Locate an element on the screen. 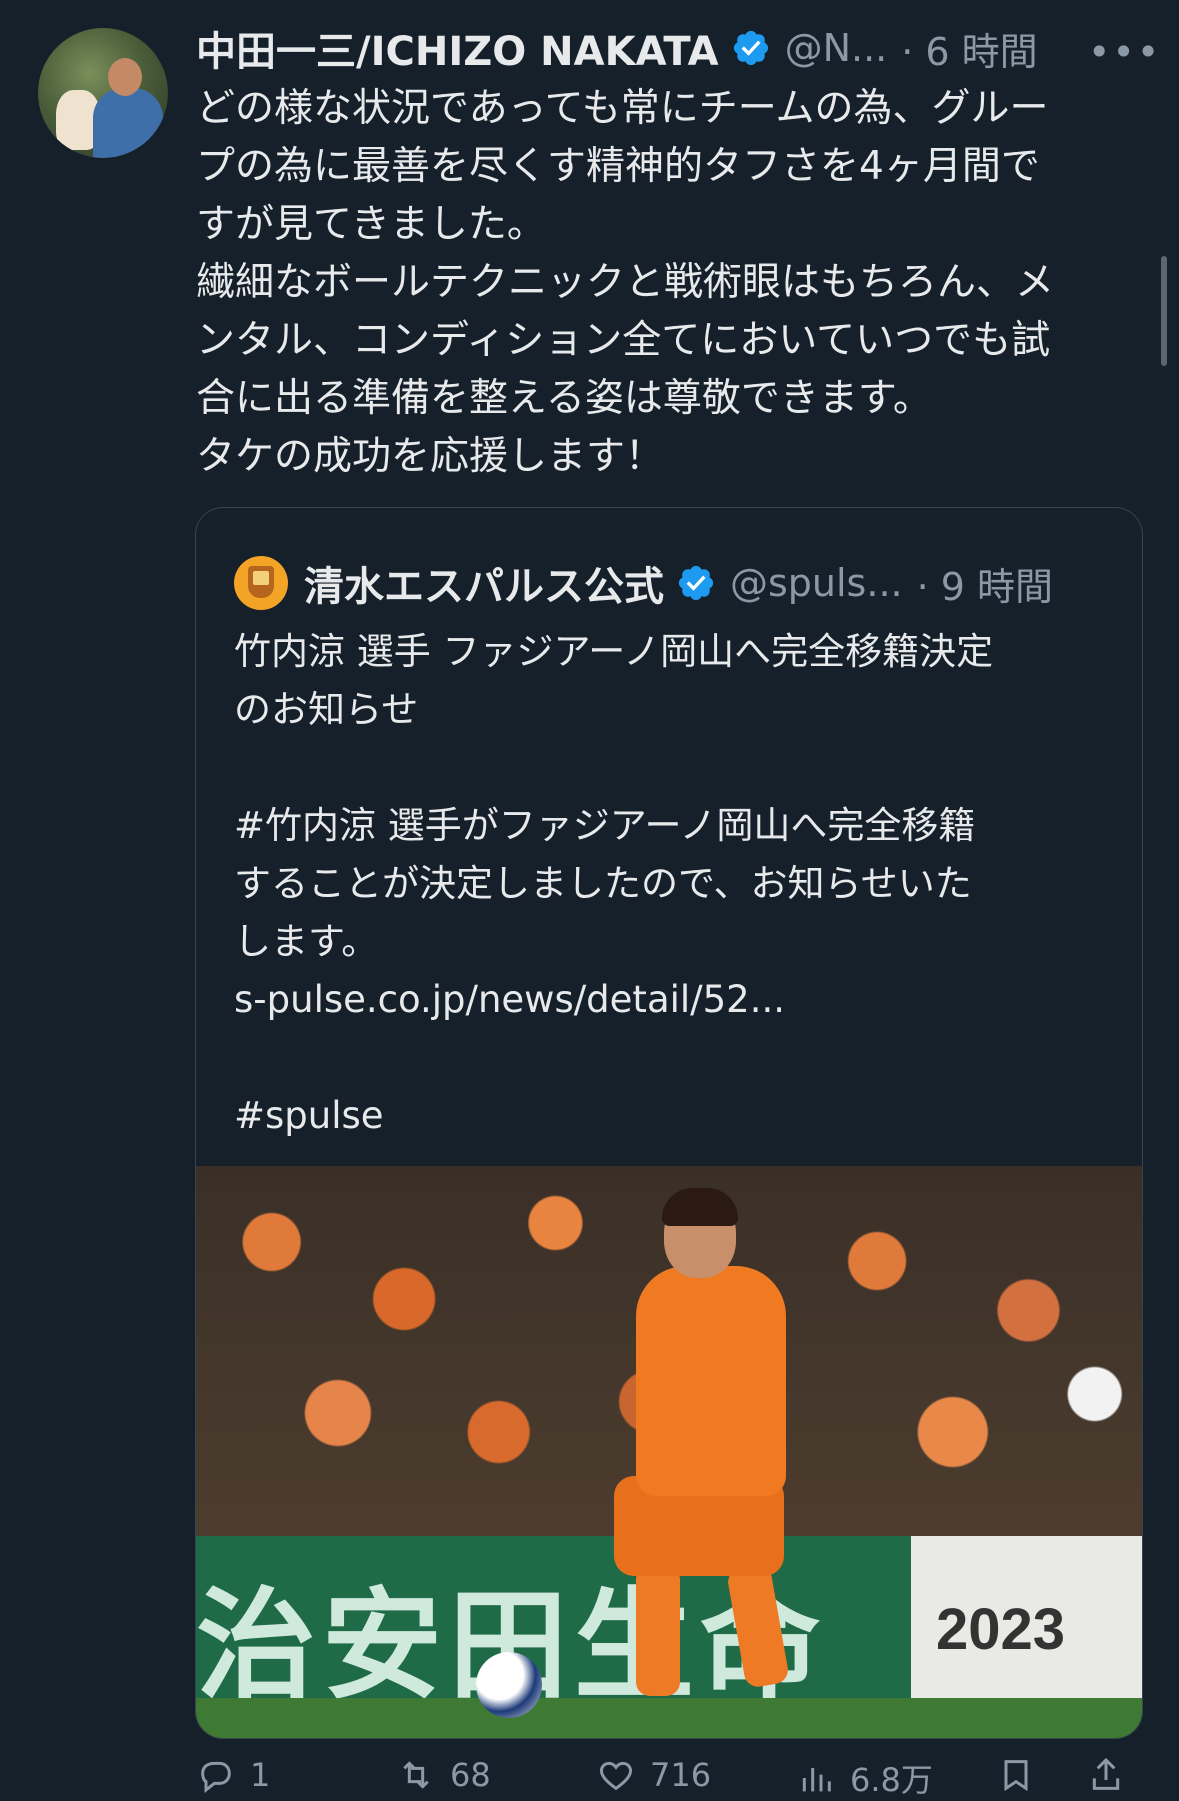  author-name: 中田一三/ICHIZO NAKATA is located at coordinates (457, 48).